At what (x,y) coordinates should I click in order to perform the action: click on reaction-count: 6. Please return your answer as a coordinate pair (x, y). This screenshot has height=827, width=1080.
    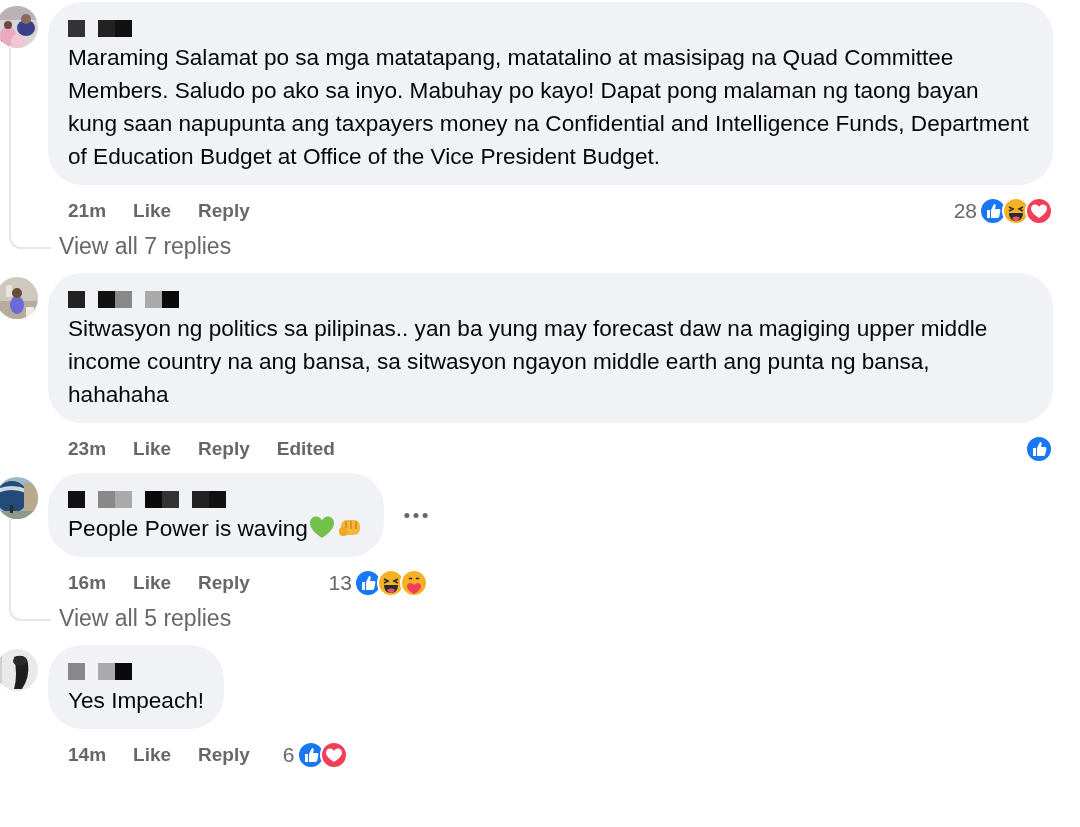
    Looking at the image, I should click on (288, 755).